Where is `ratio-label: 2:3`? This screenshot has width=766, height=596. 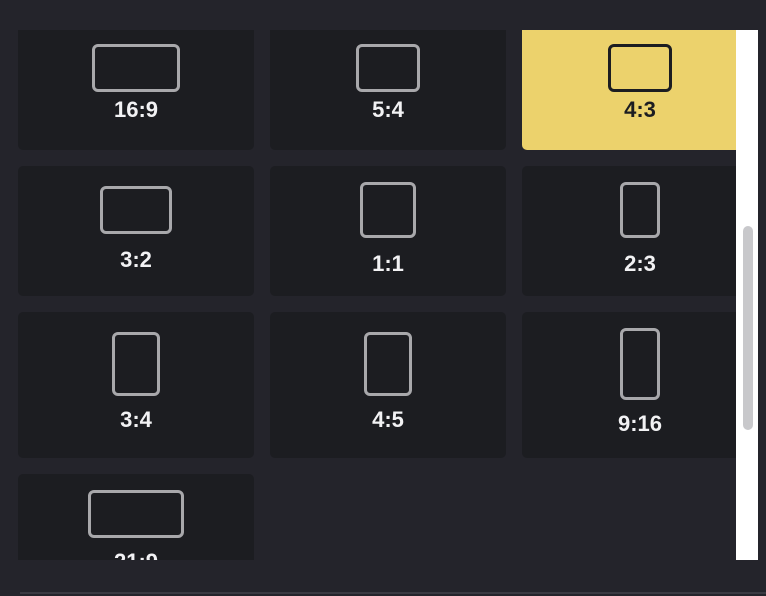
ratio-label: 2:3 is located at coordinates (640, 263).